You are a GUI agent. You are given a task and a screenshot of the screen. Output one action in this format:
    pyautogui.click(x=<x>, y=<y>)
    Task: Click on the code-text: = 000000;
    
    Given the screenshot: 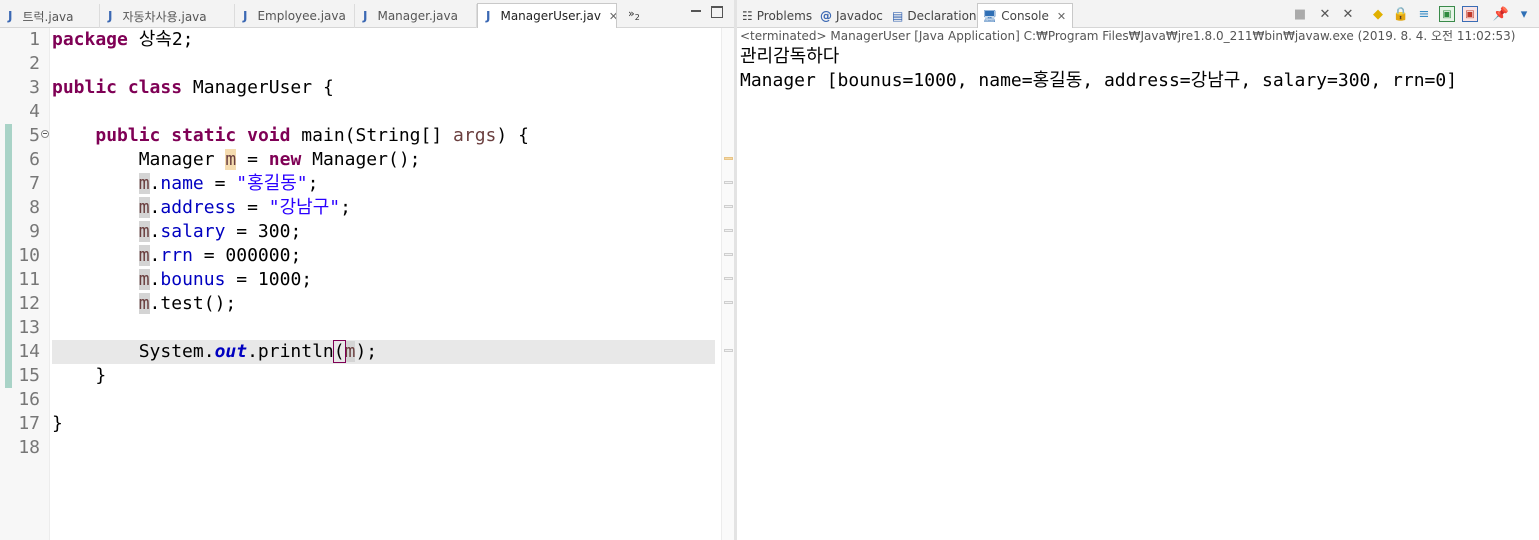 What is the action you would take?
    pyautogui.click(x=247, y=255)
    